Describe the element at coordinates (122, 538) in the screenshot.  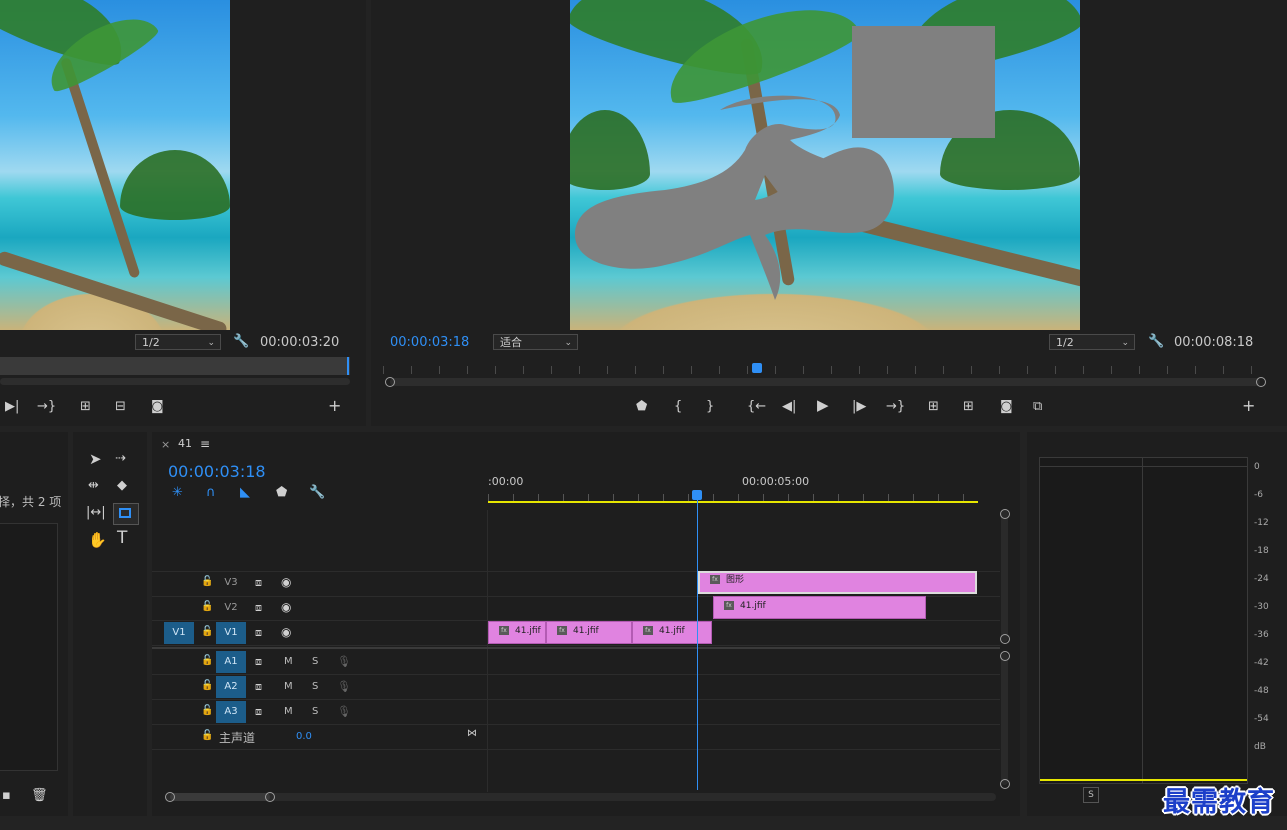
I see `type-tool-icon: T` at that location.